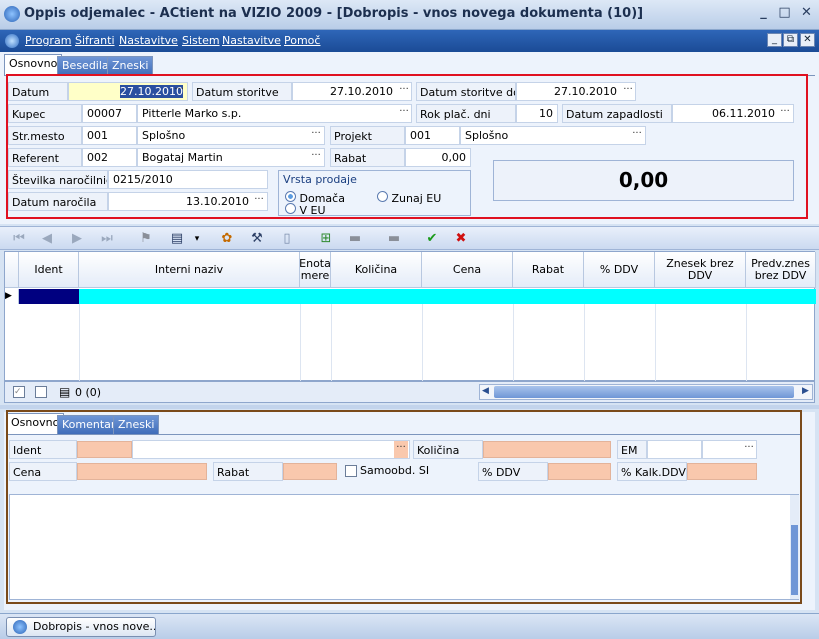 Image resolution: width=819 pixels, height=639 pixels. Describe the element at coordinates (47, 239) in the screenshot. I see `prev-record-icon: ◀` at that location.